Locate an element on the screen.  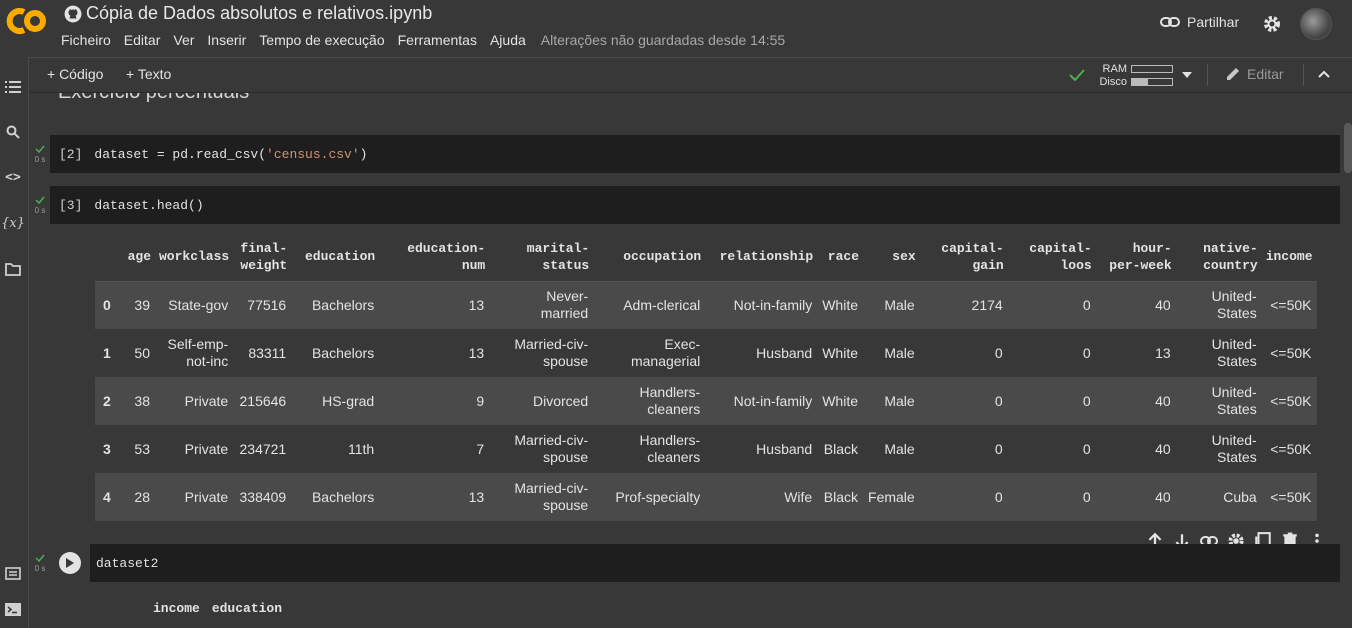
table-cell: 215646 is located at coordinates (262, 401).